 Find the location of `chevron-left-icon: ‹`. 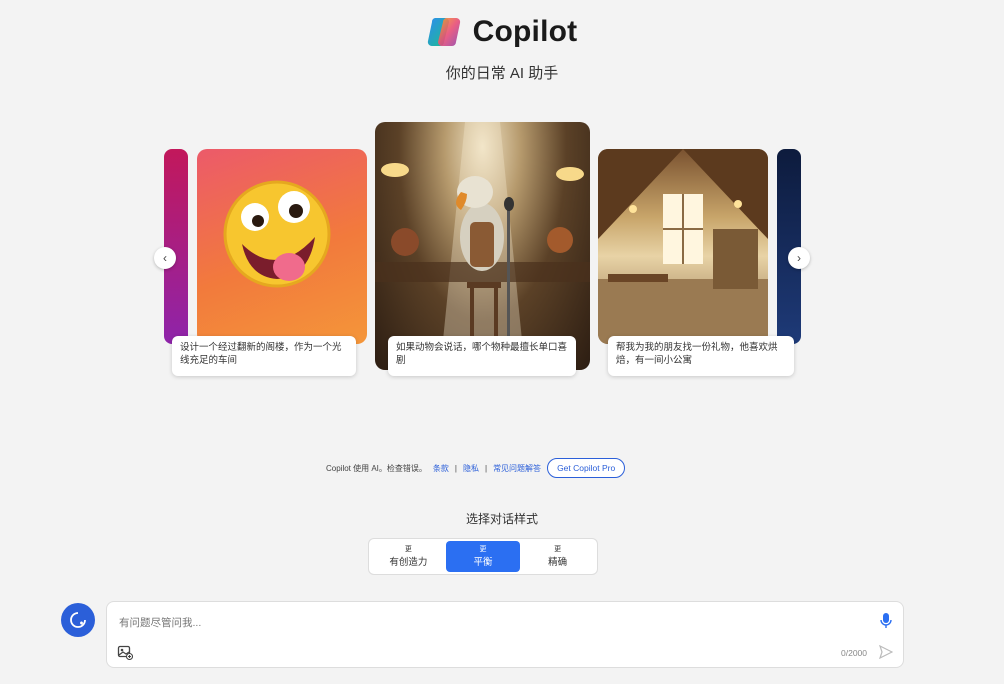

chevron-left-icon: ‹ is located at coordinates (165, 258).